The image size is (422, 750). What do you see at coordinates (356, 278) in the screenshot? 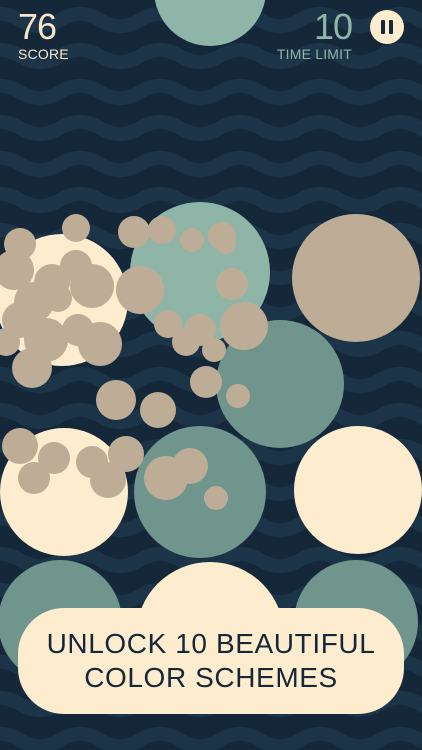
I see `circle-tan-right` at bounding box center [356, 278].